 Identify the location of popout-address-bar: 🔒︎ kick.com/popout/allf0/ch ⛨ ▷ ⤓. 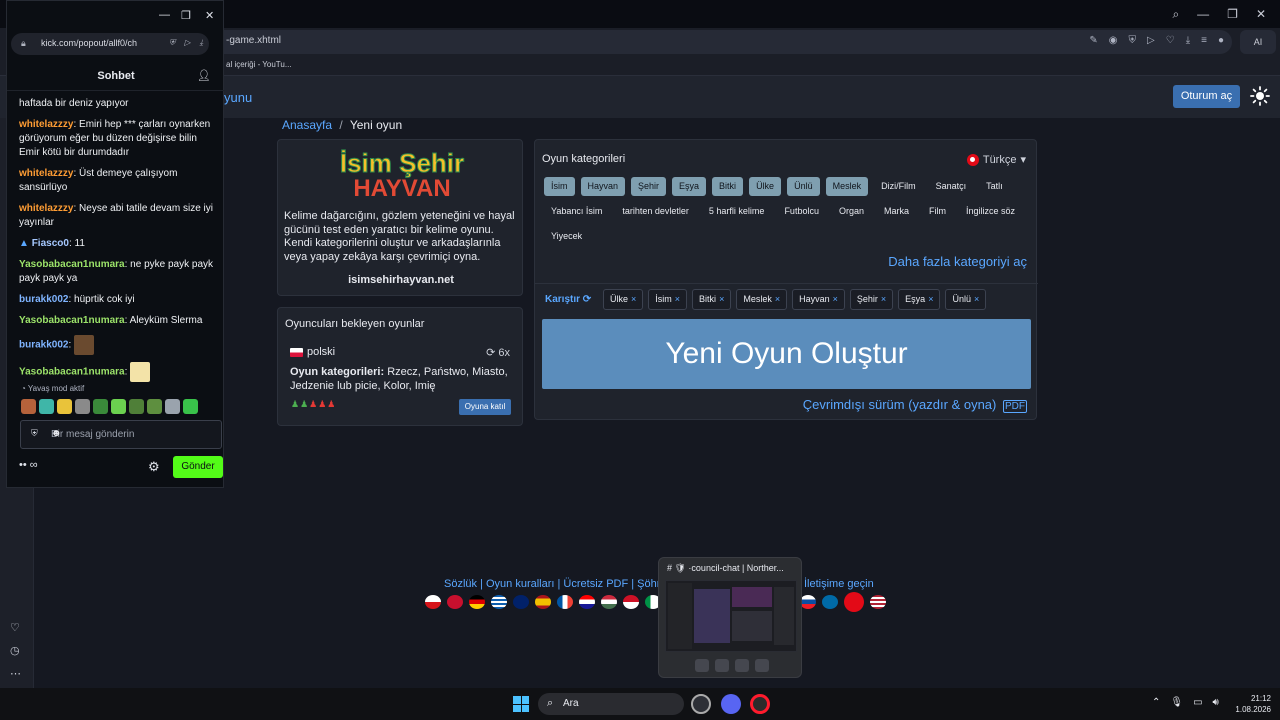
(110, 44).